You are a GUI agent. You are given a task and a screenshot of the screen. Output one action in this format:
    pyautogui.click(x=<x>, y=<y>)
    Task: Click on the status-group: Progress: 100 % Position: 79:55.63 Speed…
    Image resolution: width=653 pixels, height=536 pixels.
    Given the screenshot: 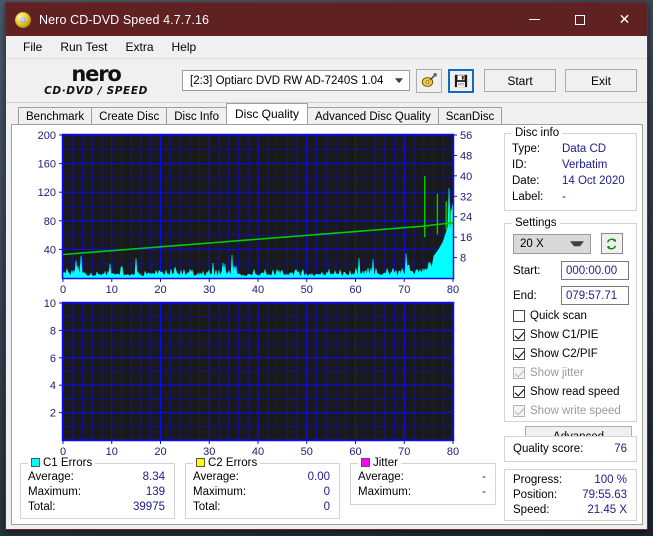 What is the action you would take?
    pyautogui.click(x=570, y=495)
    